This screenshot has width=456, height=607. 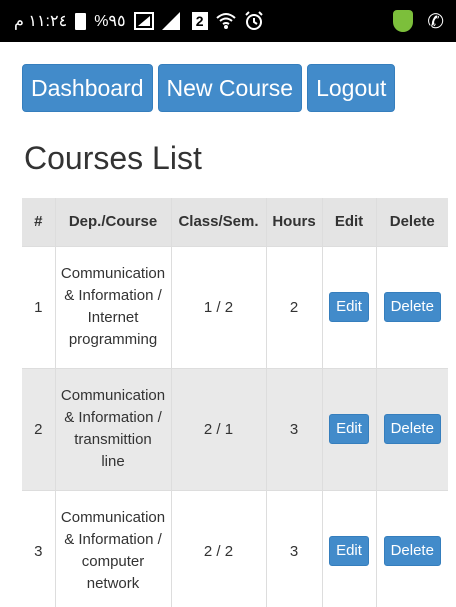 I want to click on column-header-number: #, so click(x=39, y=222).